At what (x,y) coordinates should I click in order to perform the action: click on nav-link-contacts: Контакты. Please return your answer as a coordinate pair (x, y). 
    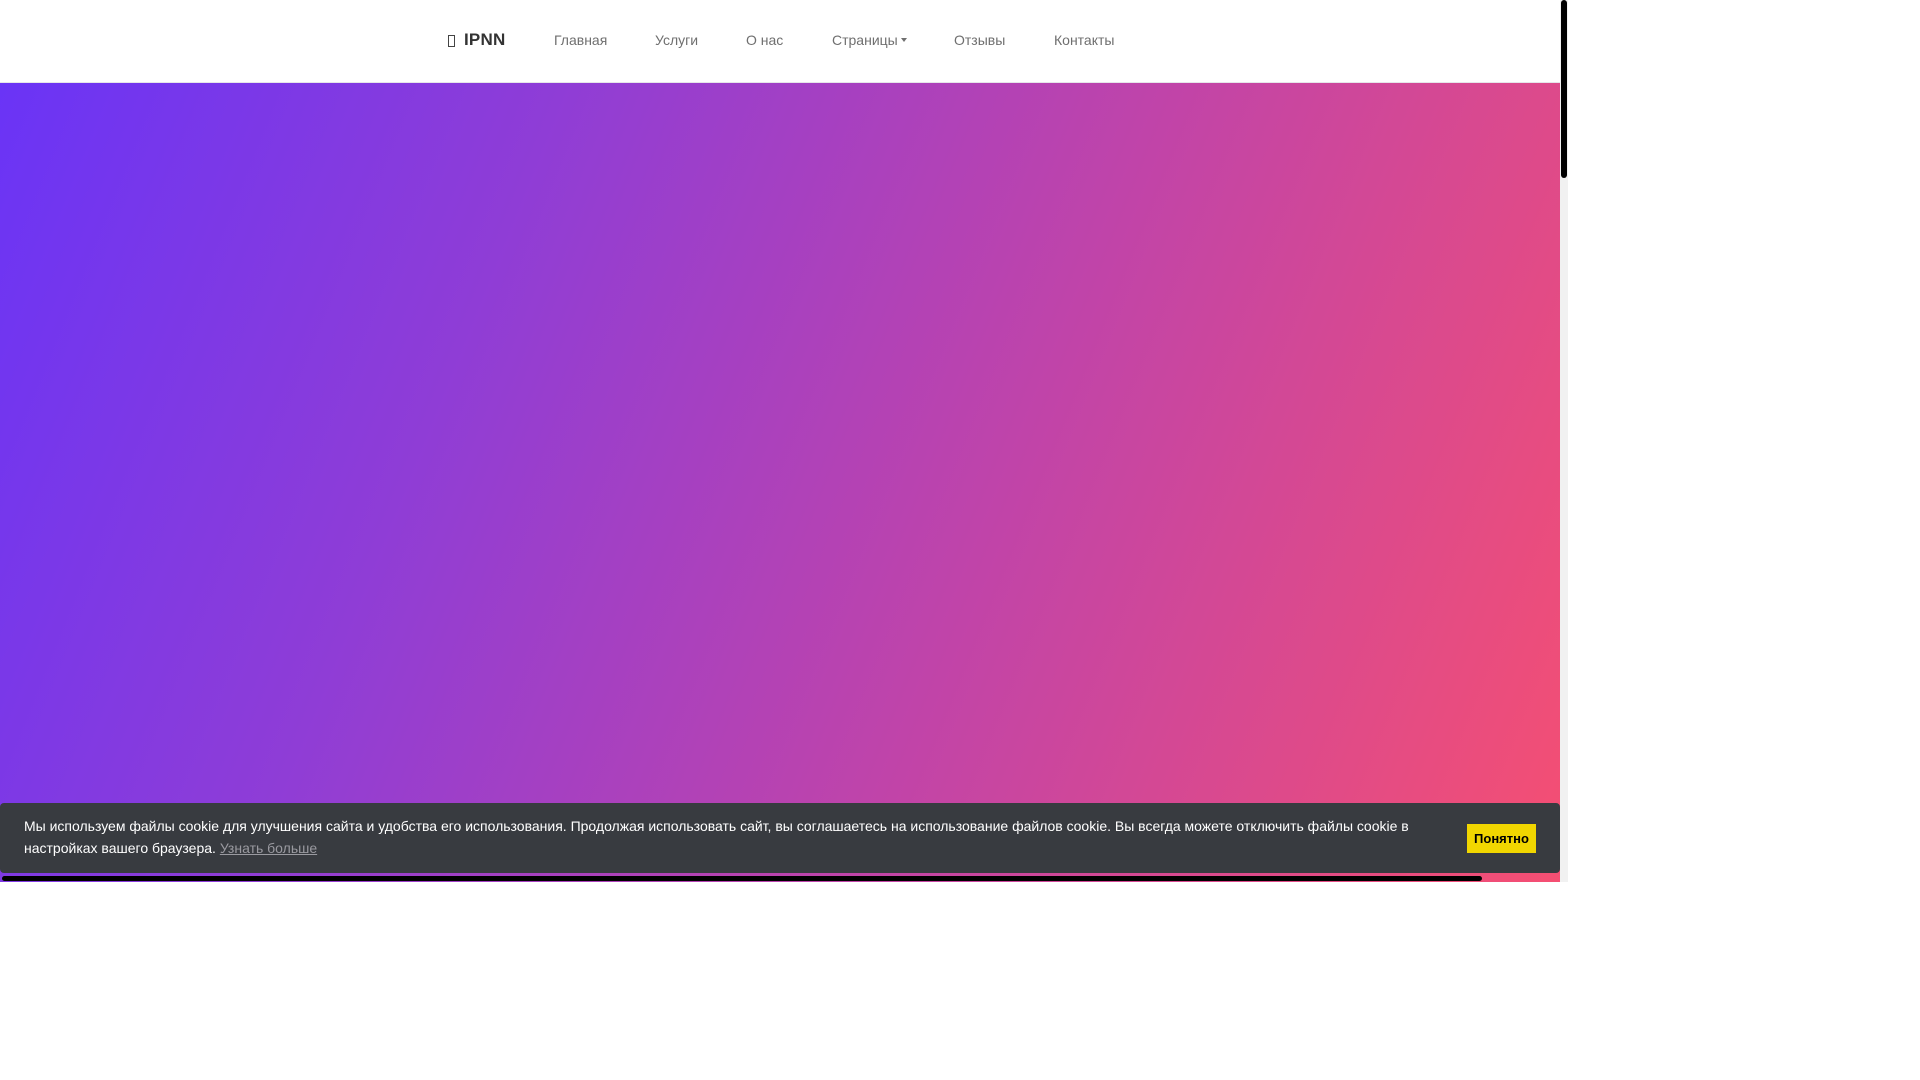
    Looking at the image, I should click on (1084, 40).